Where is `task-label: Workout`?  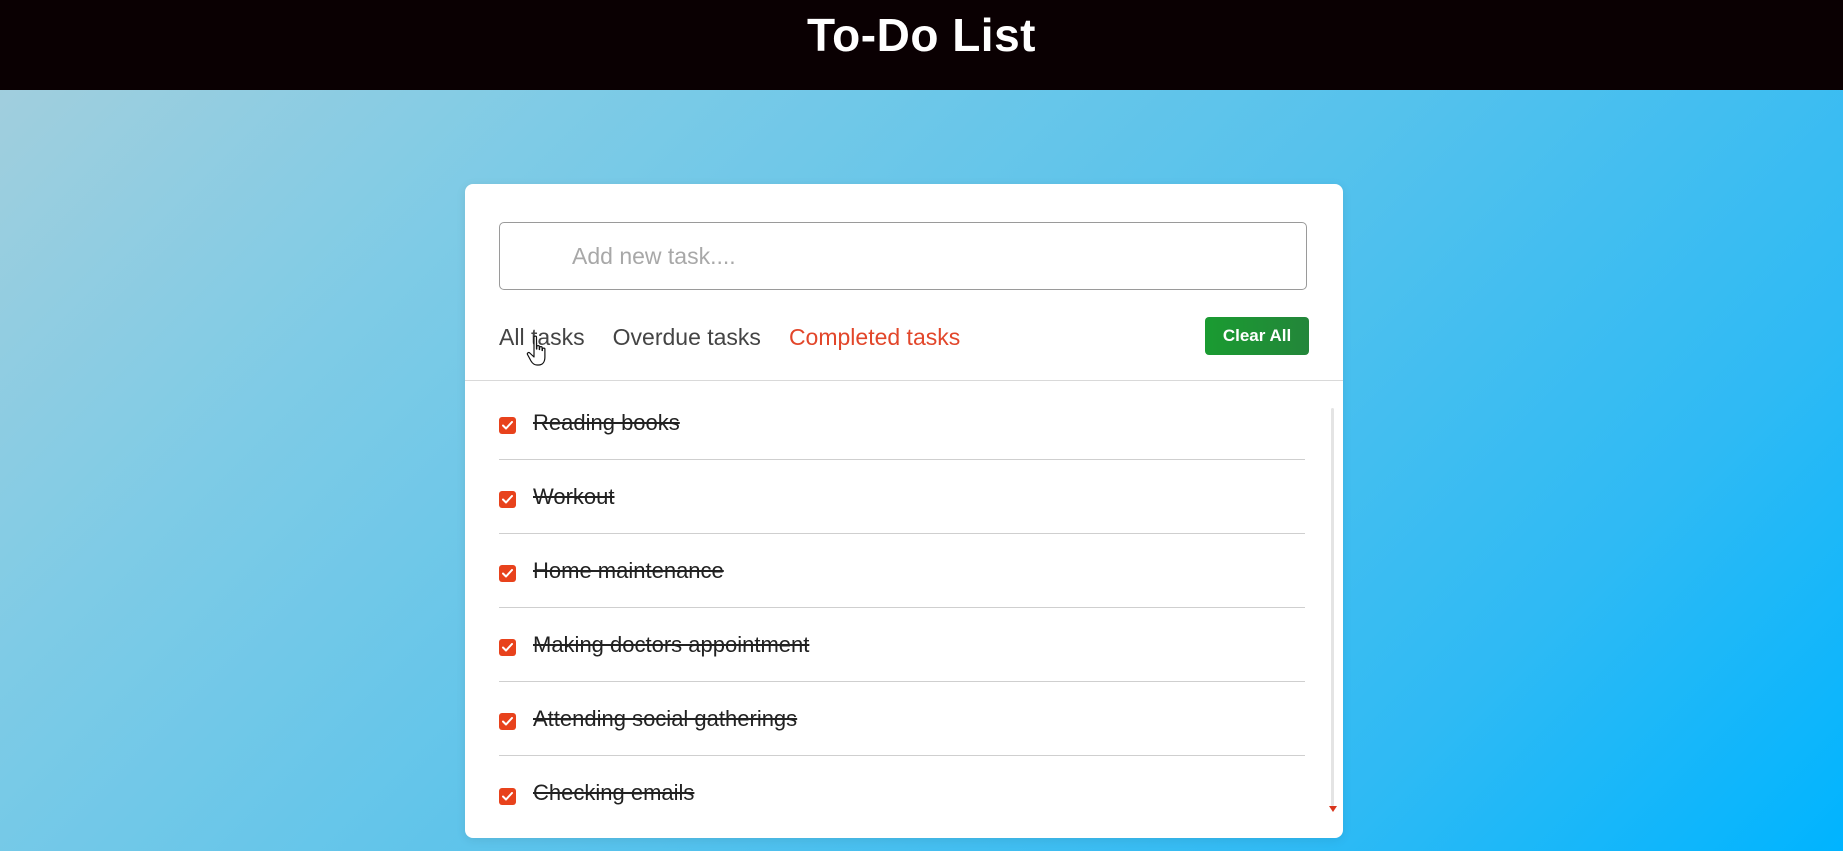
task-label: Workout is located at coordinates (574, 496).